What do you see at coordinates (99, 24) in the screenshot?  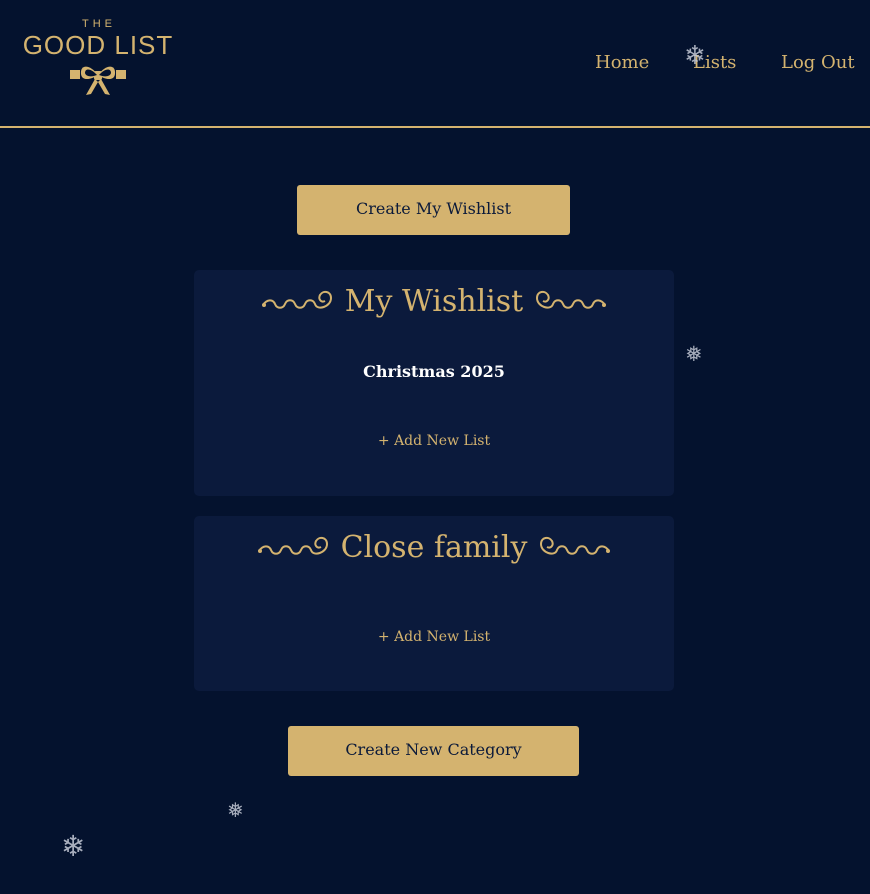 I see `logo-the-text: THE` at bounding box center [99, 24].